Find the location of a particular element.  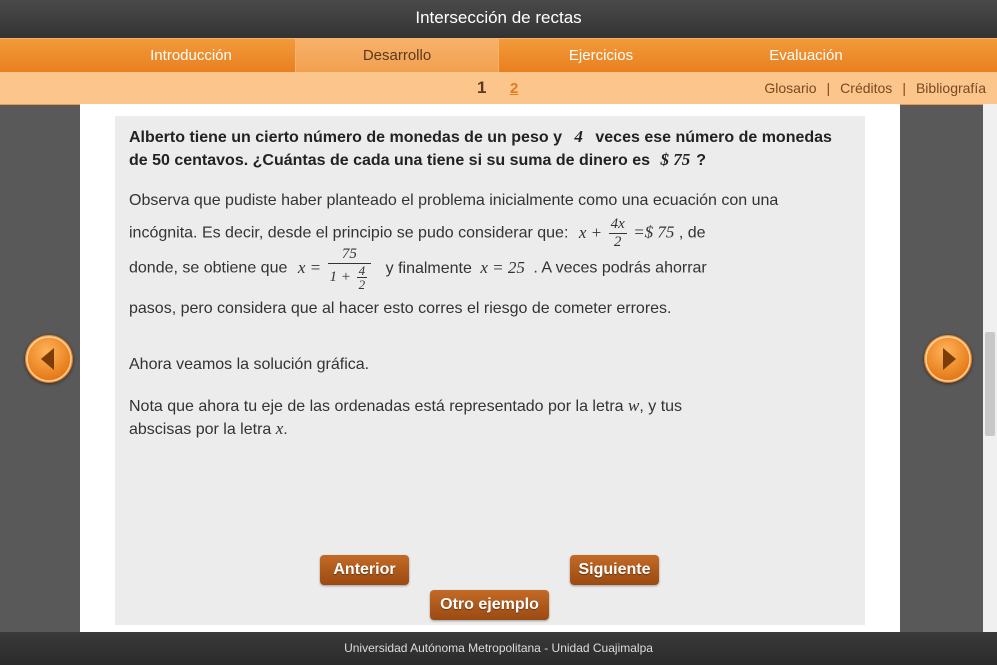

tab-ejercicios: Ejercicios is located at coordinates (601, 55).